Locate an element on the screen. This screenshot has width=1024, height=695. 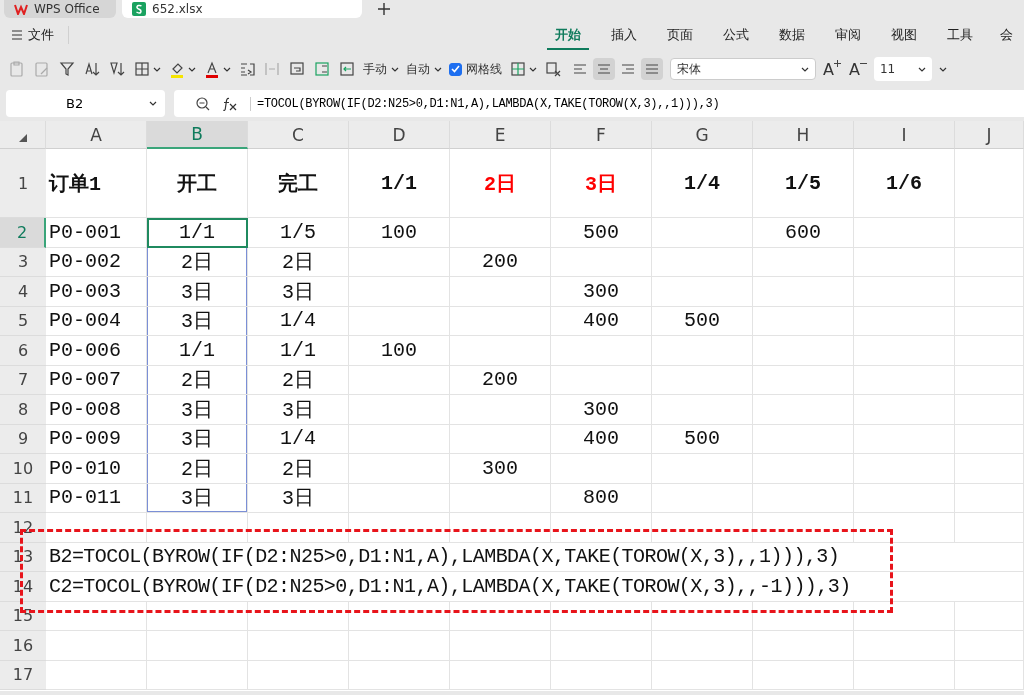
expand-caret-icon is located at coordinates (942, 69).